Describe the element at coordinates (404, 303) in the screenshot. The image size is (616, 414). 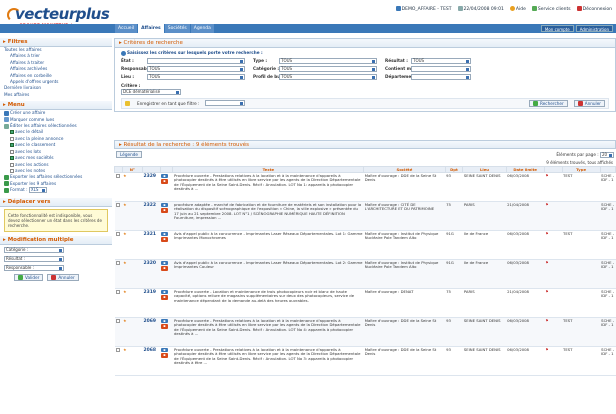
I see `row-company: Maître d'ouvrage : DENAT` at that location.